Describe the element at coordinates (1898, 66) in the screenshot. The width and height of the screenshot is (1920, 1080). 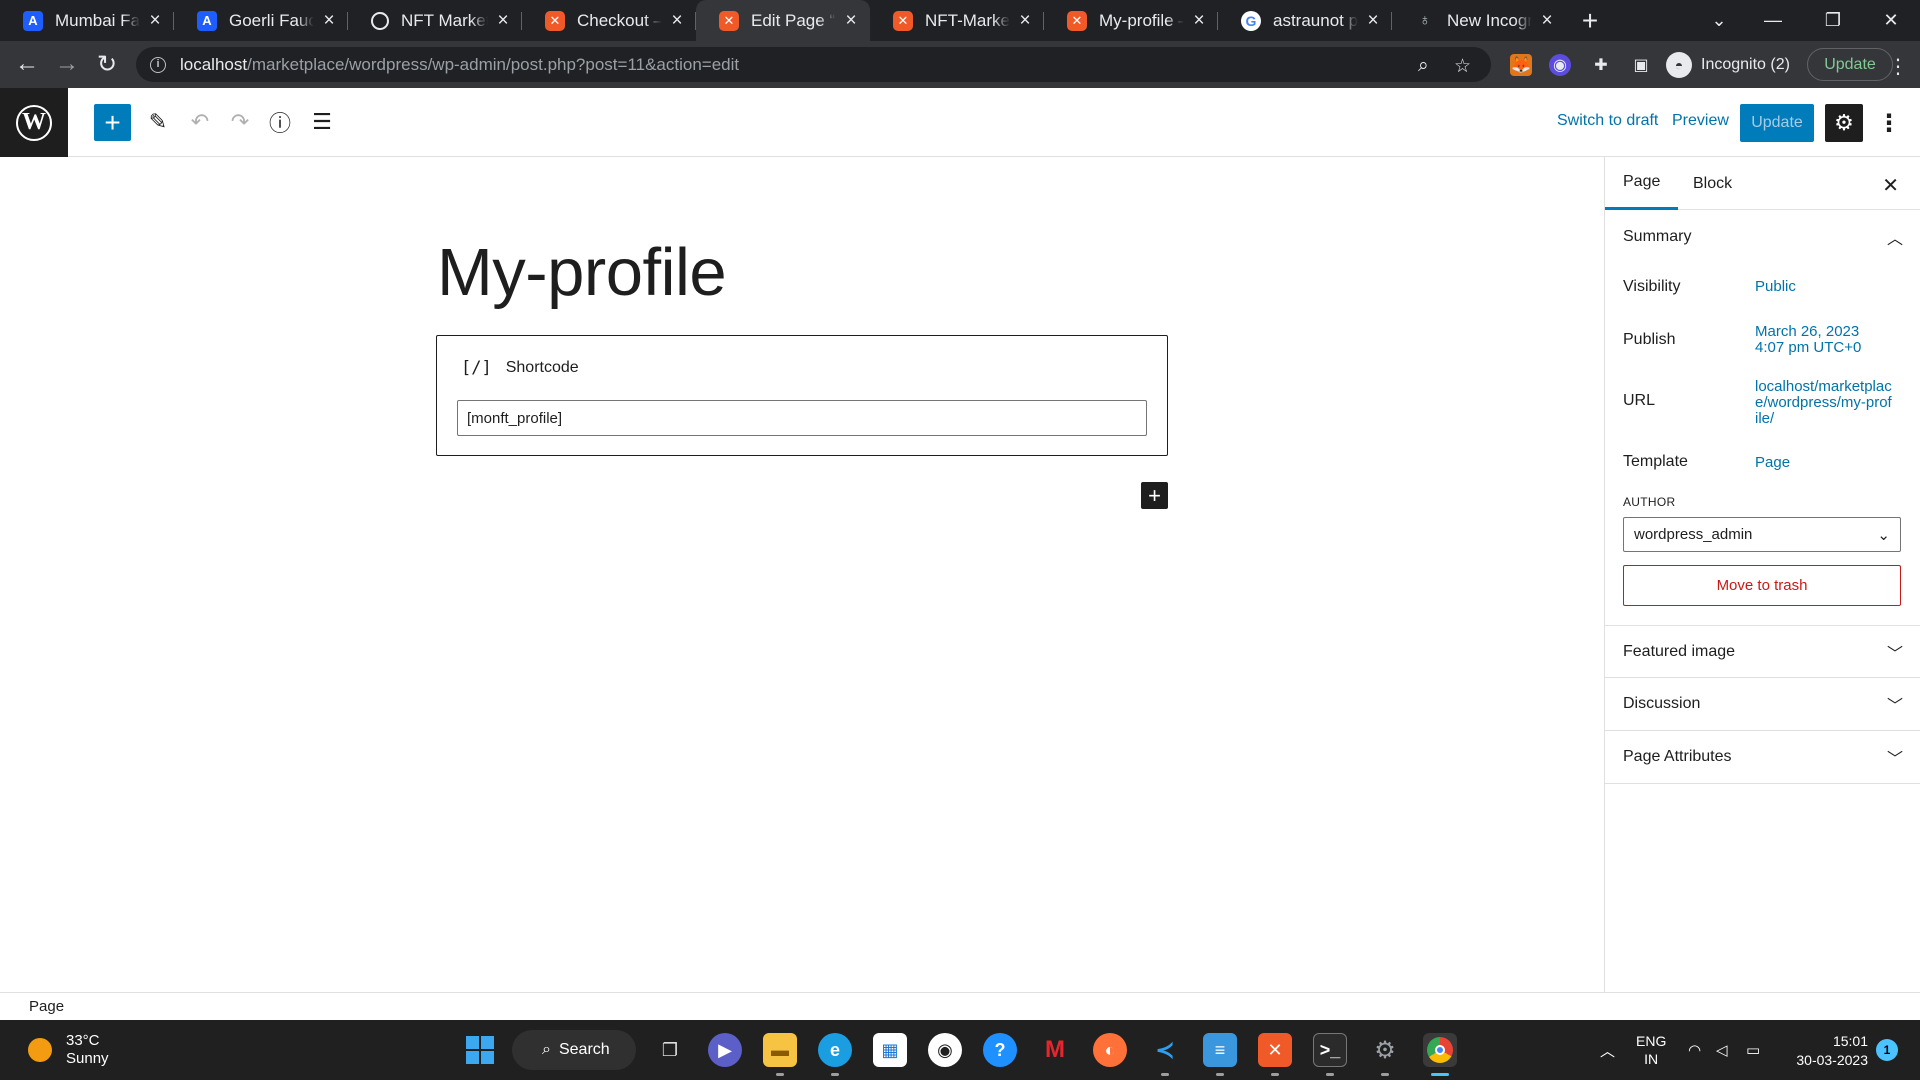
I see `chrome-menu-icon: ⋮` at that location.